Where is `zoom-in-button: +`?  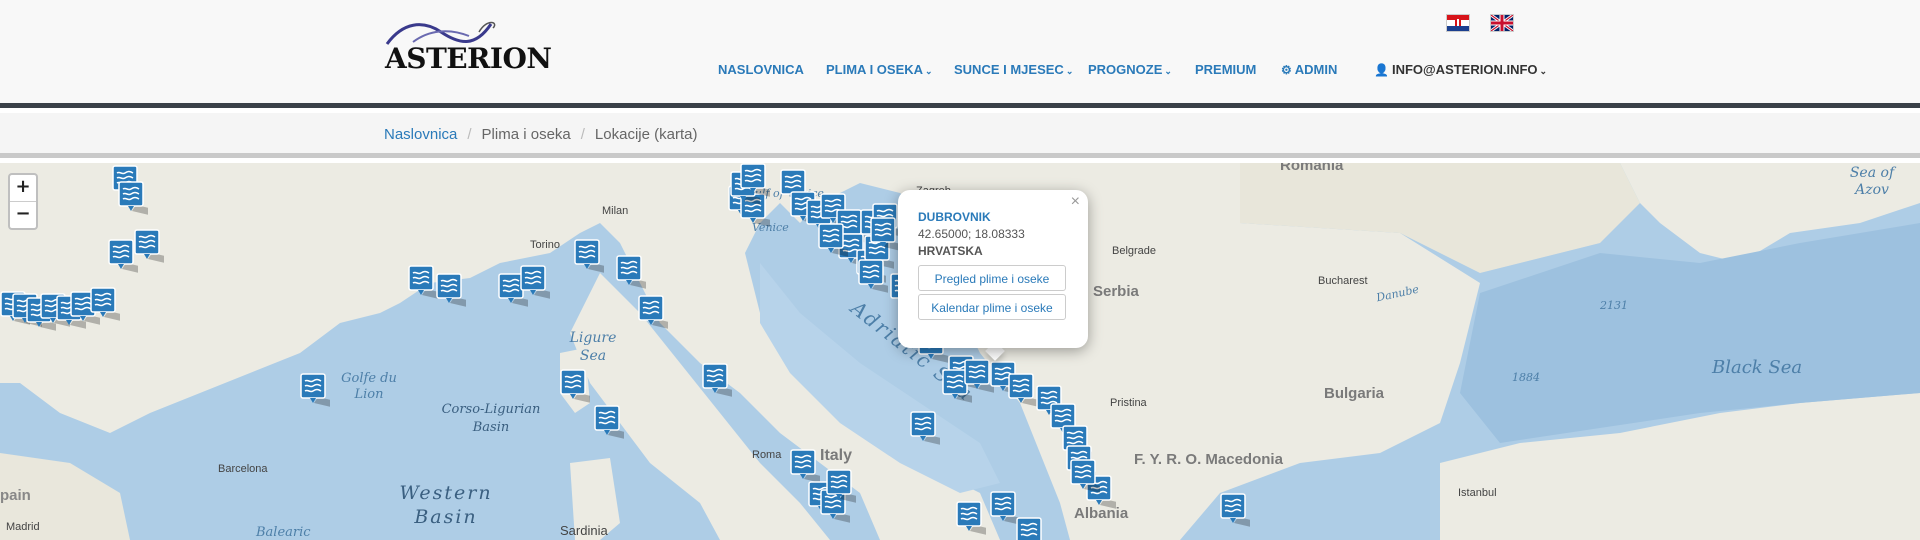 zoom-in-button: + is located at coordinates (23, 188).